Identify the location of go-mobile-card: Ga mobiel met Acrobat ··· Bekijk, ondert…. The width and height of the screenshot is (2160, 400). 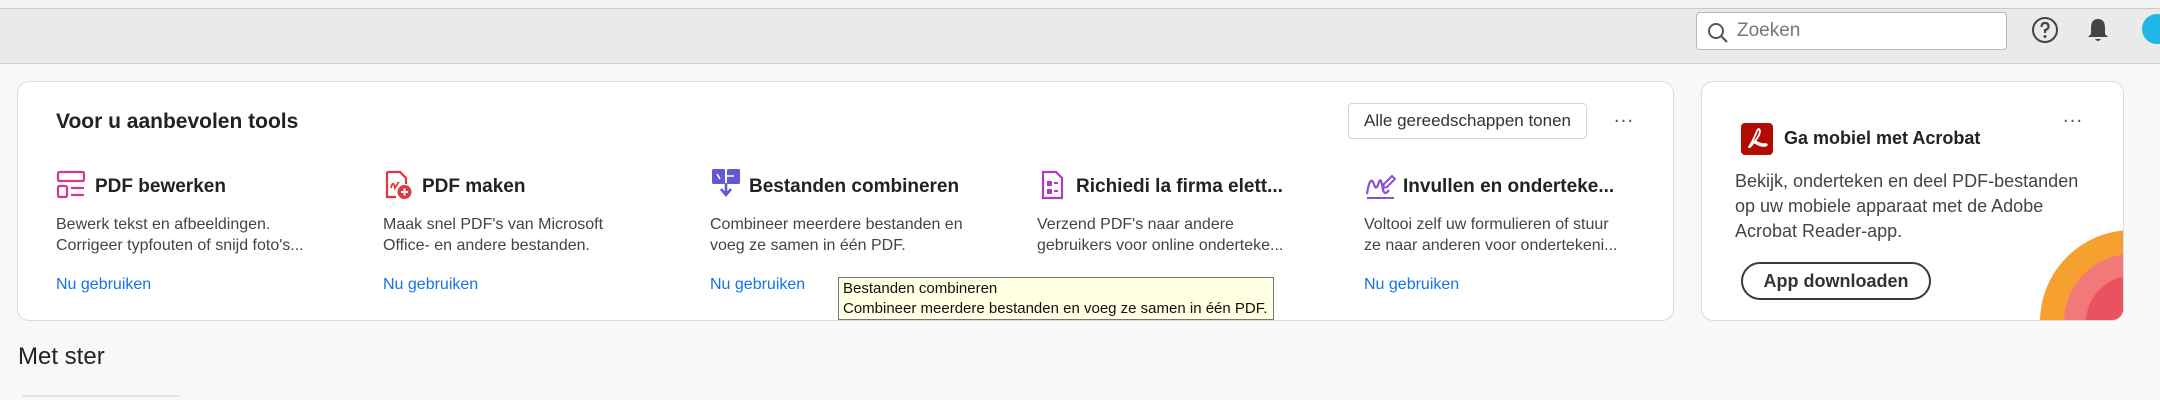
(1912, 201).